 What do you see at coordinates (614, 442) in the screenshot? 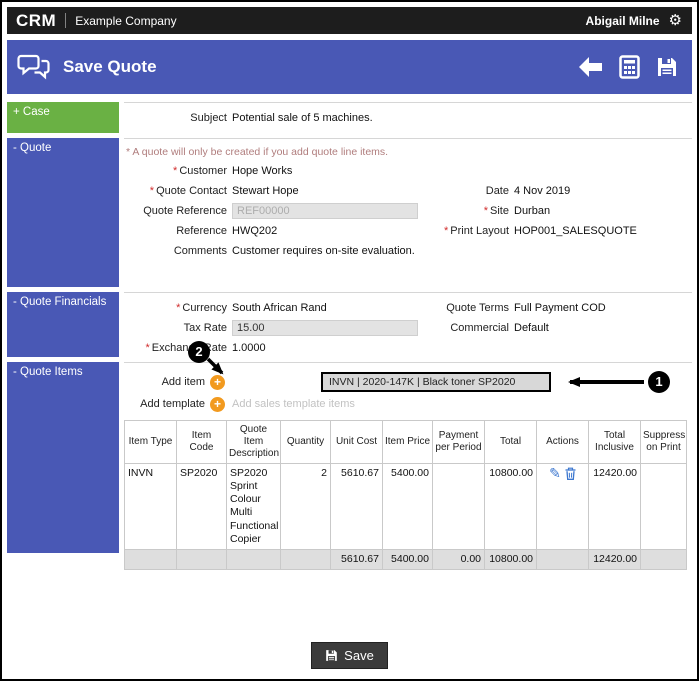
I see `column-header-total-inclusive: Total Inclusive` at bounding box center [614, 442].